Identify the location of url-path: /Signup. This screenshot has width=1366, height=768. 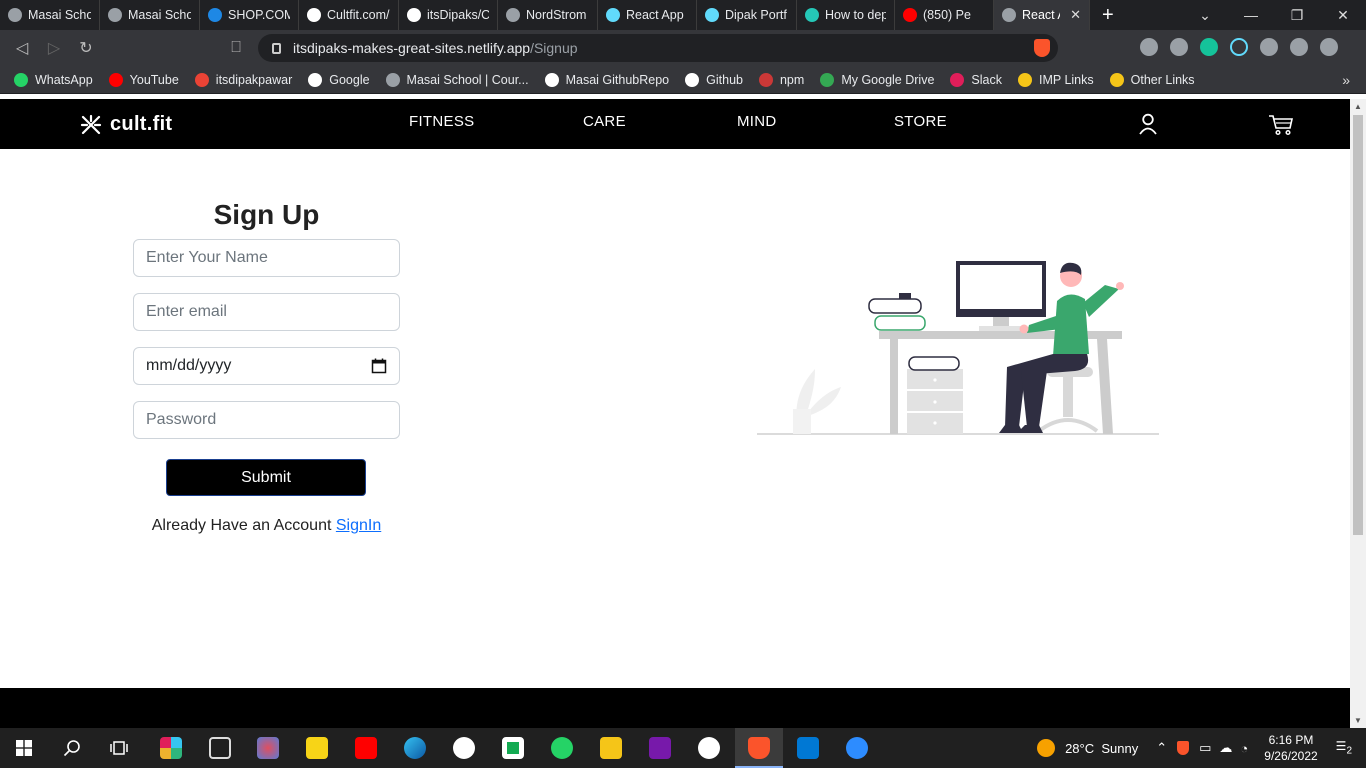
(554, 48).